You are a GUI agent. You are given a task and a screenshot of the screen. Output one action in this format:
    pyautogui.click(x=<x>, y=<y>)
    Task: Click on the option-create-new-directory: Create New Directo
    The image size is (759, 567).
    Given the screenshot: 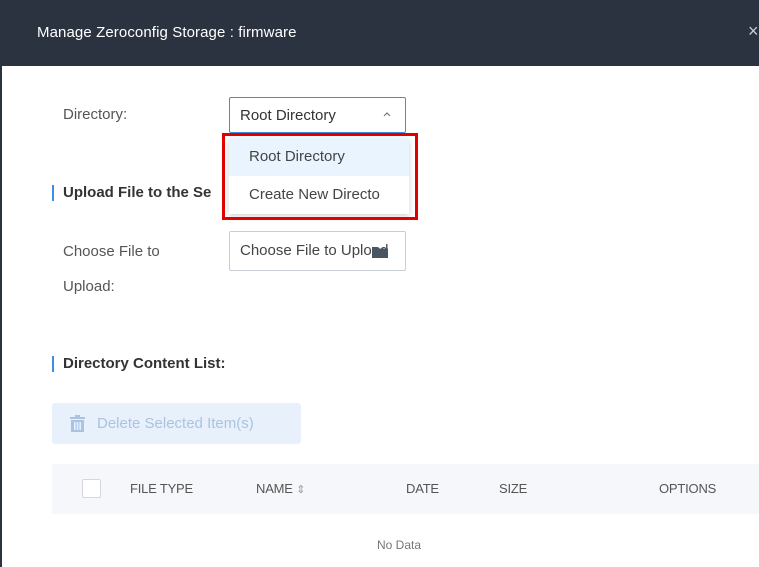 What is the action you would take?
    pyautogui.click(x=319, y=195)
    